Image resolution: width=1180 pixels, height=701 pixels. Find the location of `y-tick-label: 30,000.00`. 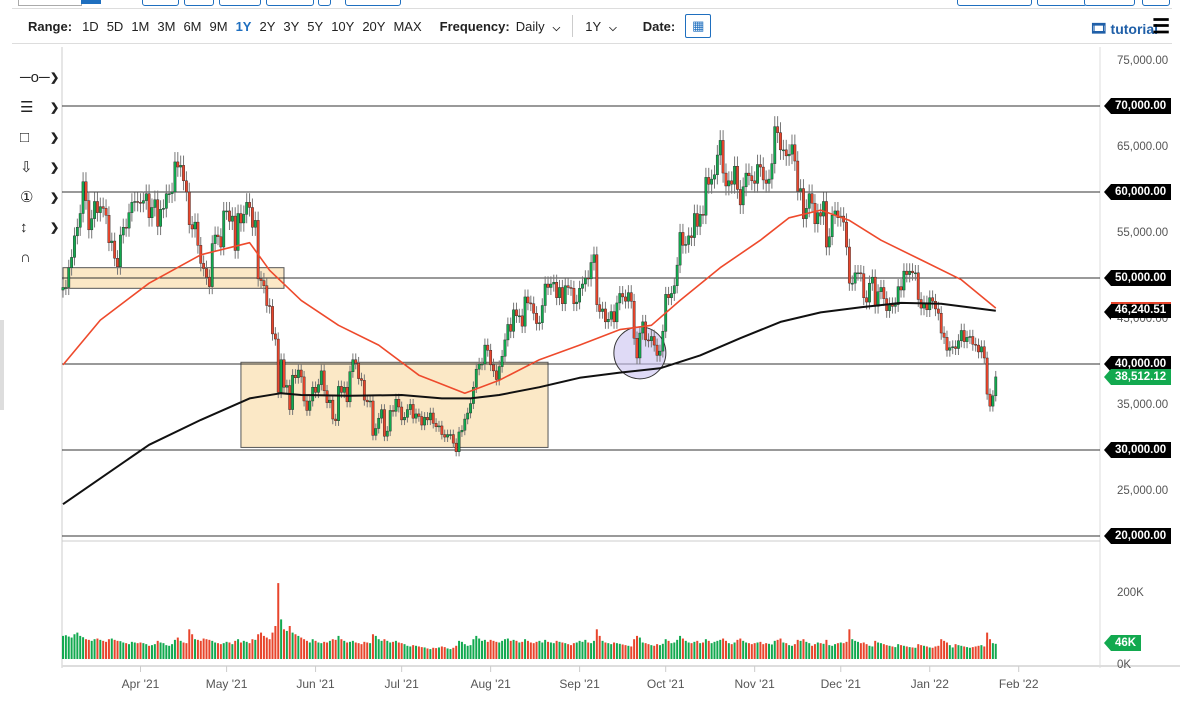

y-tick-label: 30,000.00 is located at coordinates (1137, 450).